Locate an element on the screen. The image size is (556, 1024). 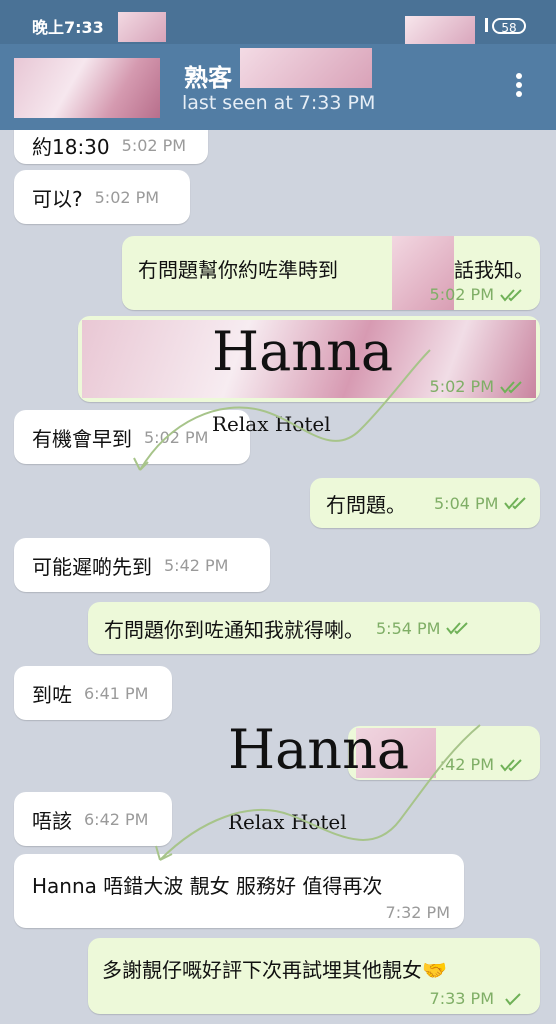
message-text: 多謝靚仔嘅好評下次再試埋其他靚女🤝 is located at coordinates (274, 970).